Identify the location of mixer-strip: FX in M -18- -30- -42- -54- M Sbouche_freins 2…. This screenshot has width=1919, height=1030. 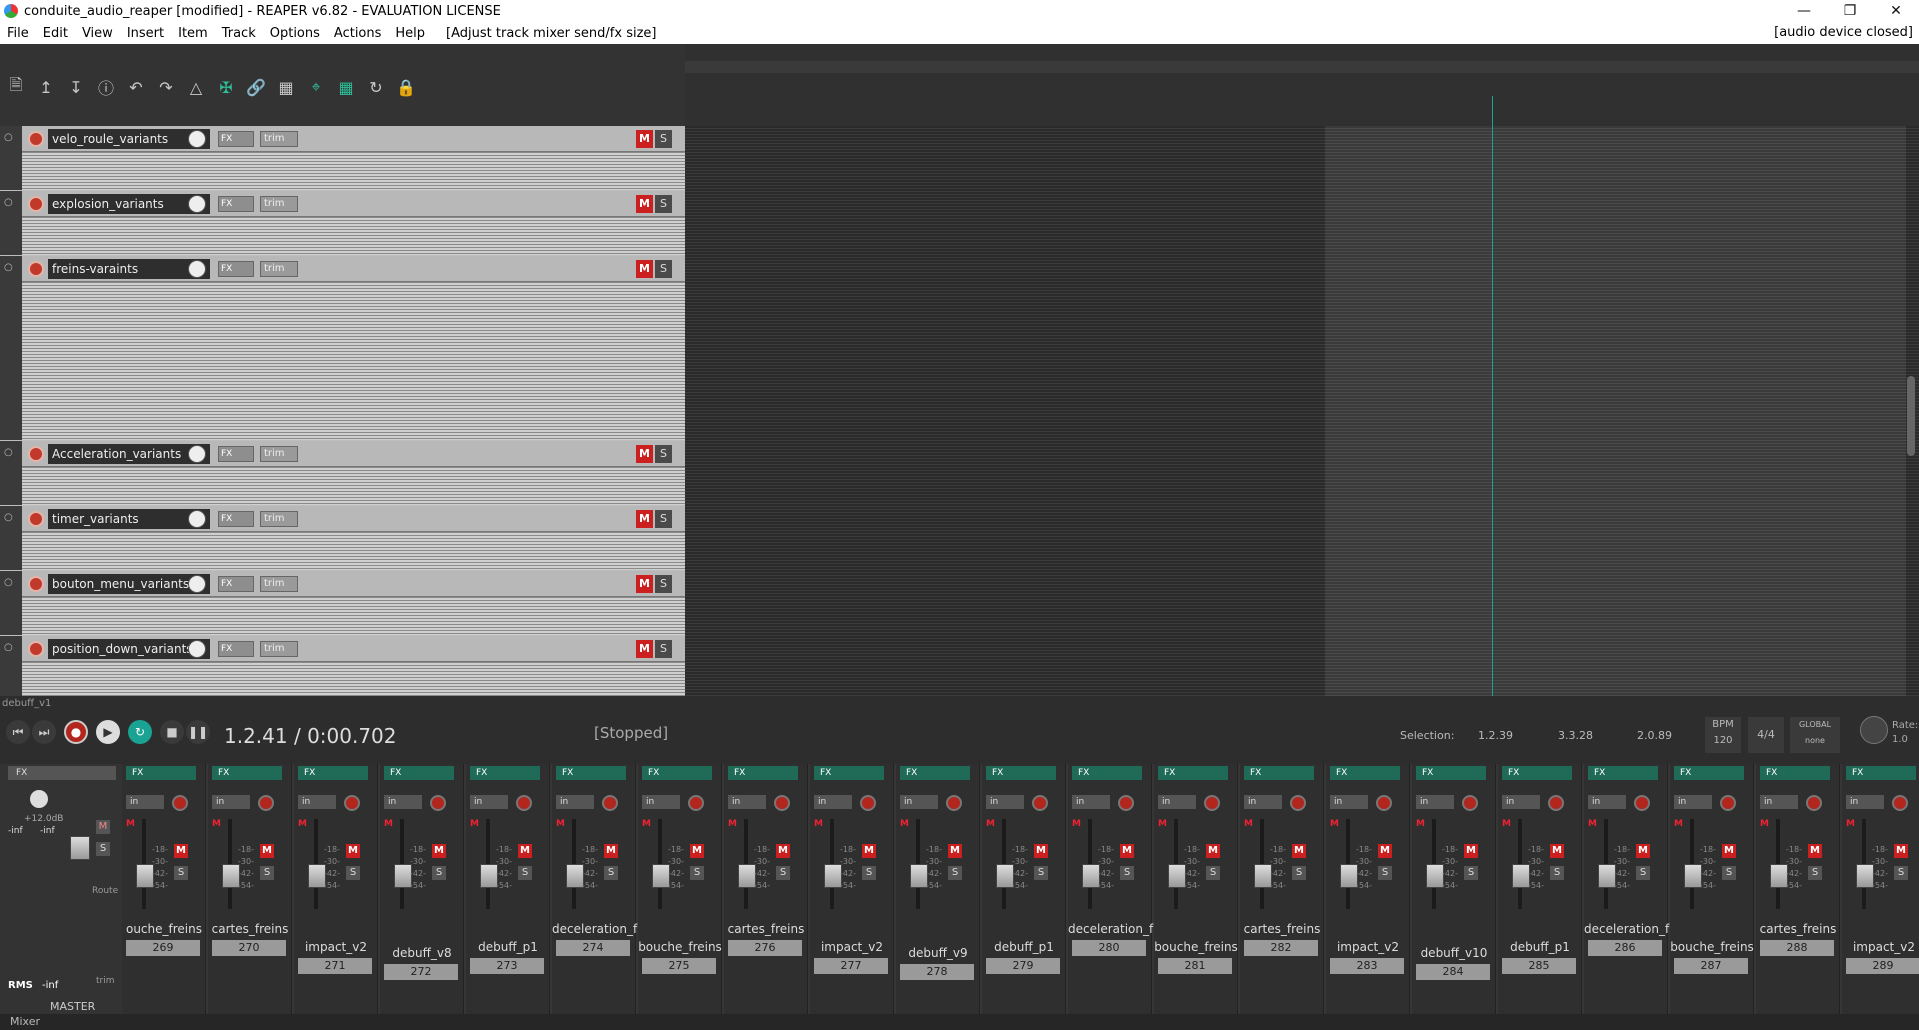
(1712, 889).